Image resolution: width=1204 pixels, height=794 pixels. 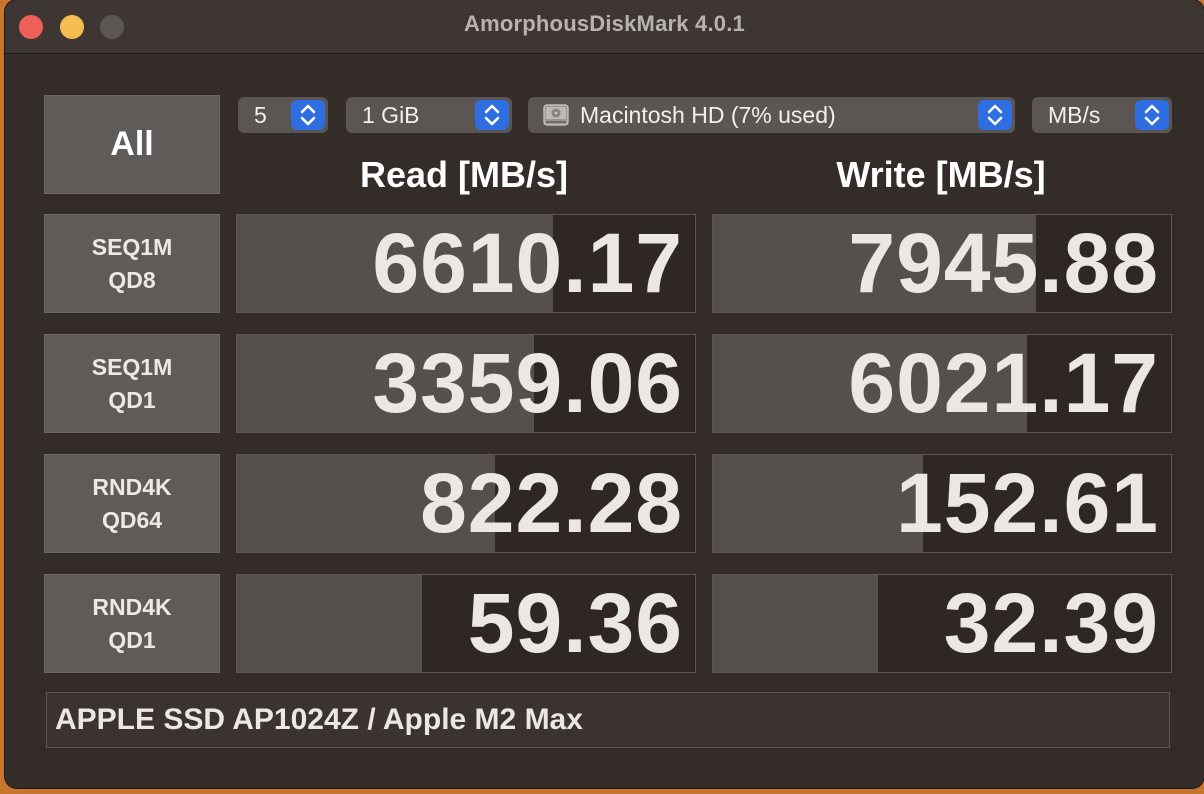 I want to click on target-disk-value: Macintosh HD (7% used), so click(x=708, y=114).